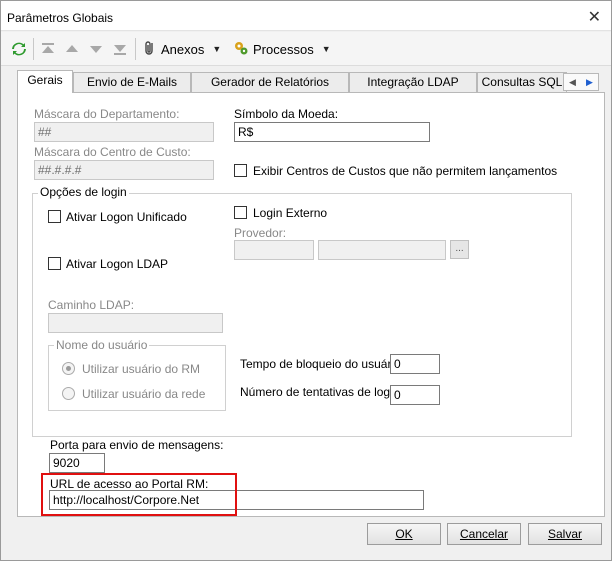 The width and height of the screenshot is (612, 561). I want to click on tab-scroll-buttons: ◀ ▶, so click(581, 82).